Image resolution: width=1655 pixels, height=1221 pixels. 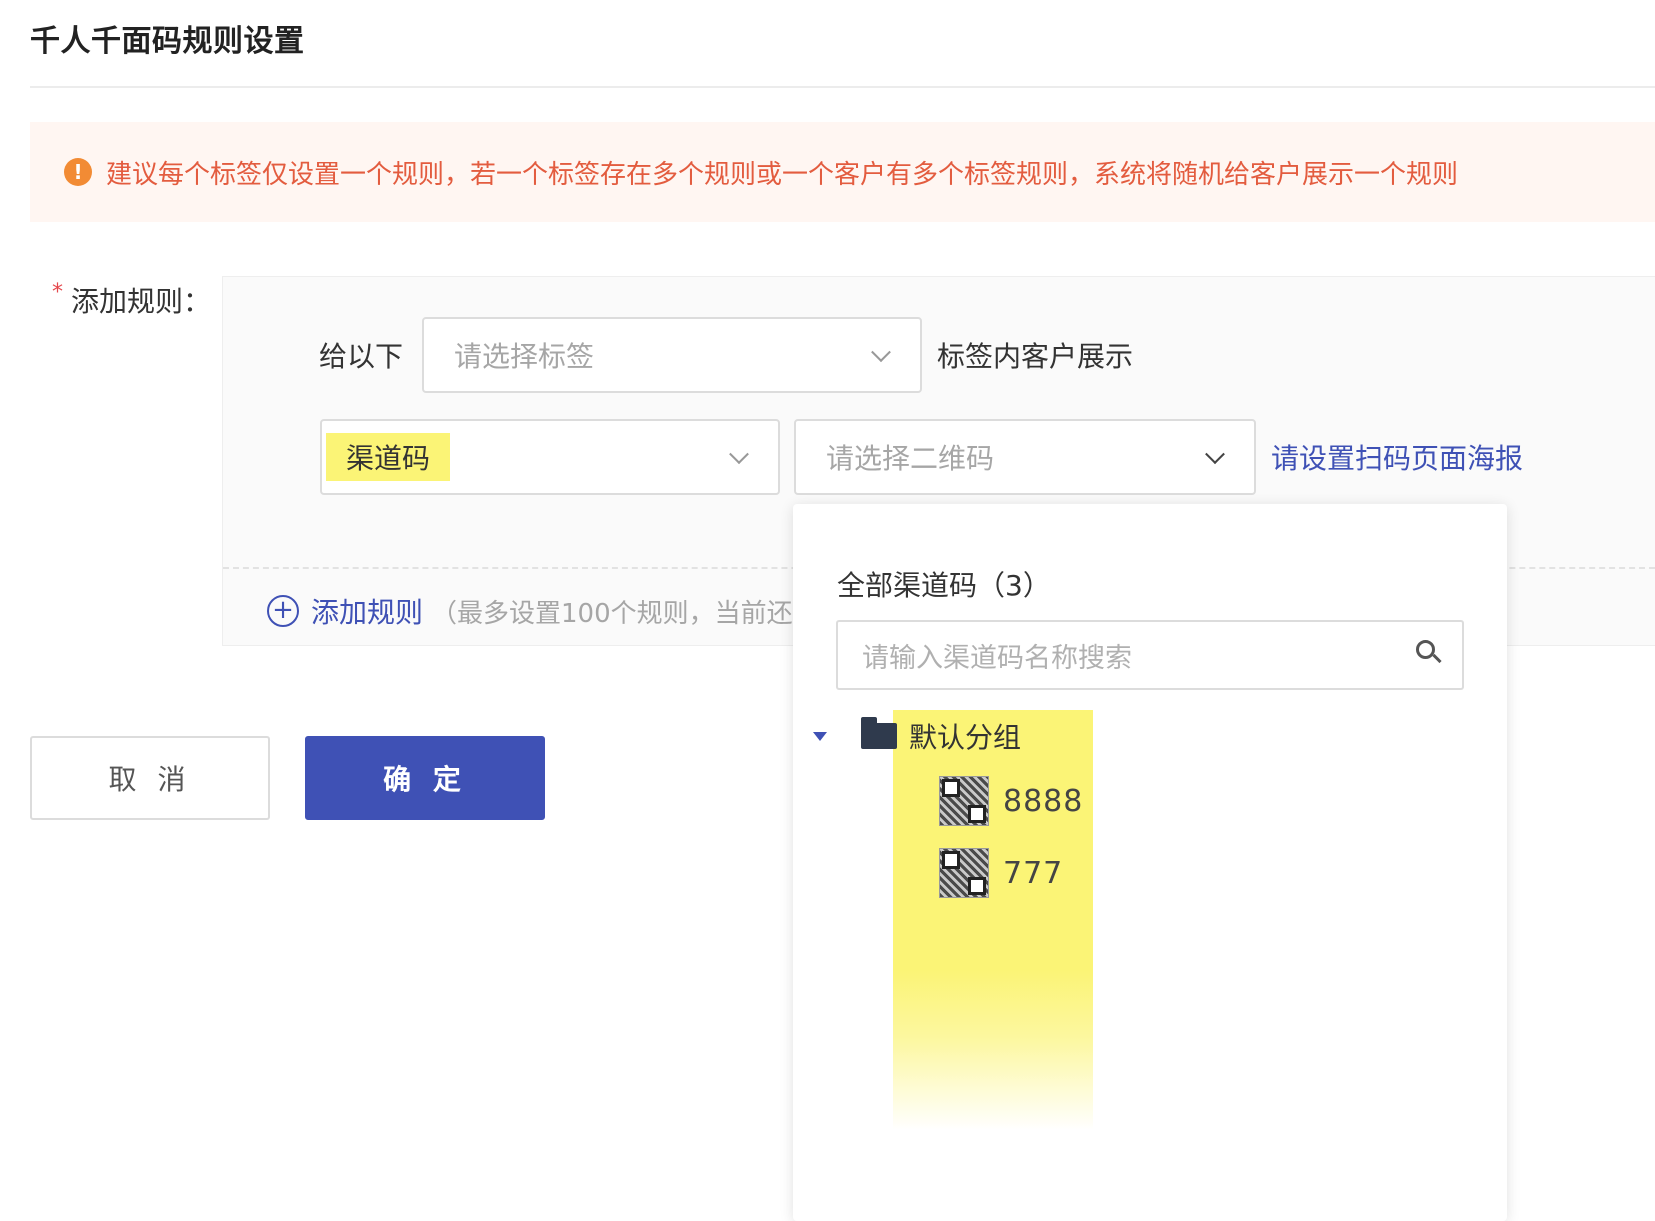 I want to click on code-type-select: 渠道码, so click(x=550, y=457).